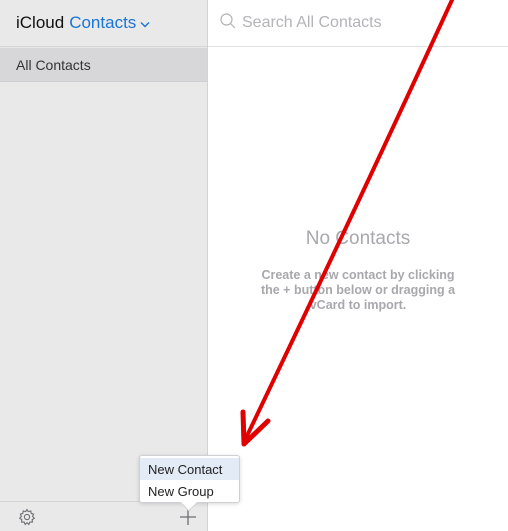  I want to click on chevron-down-icon, so click(145, 23).